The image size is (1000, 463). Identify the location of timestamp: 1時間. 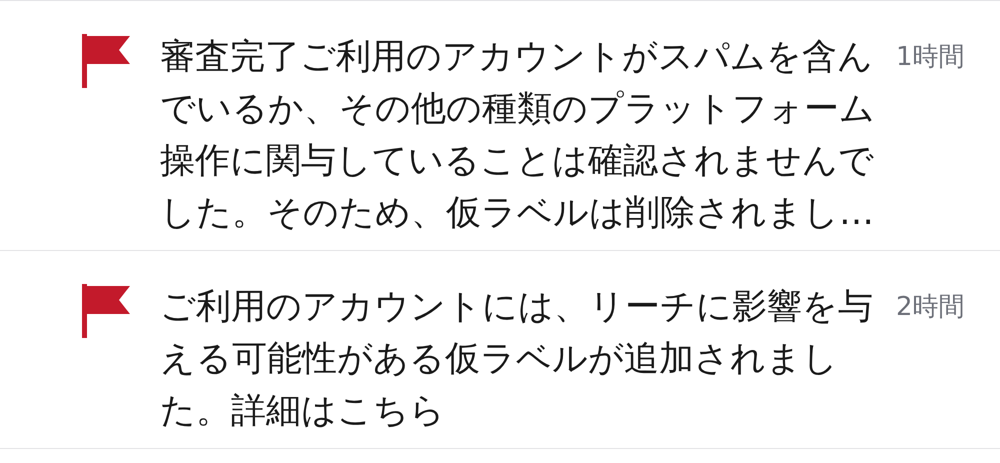
(930, 57).